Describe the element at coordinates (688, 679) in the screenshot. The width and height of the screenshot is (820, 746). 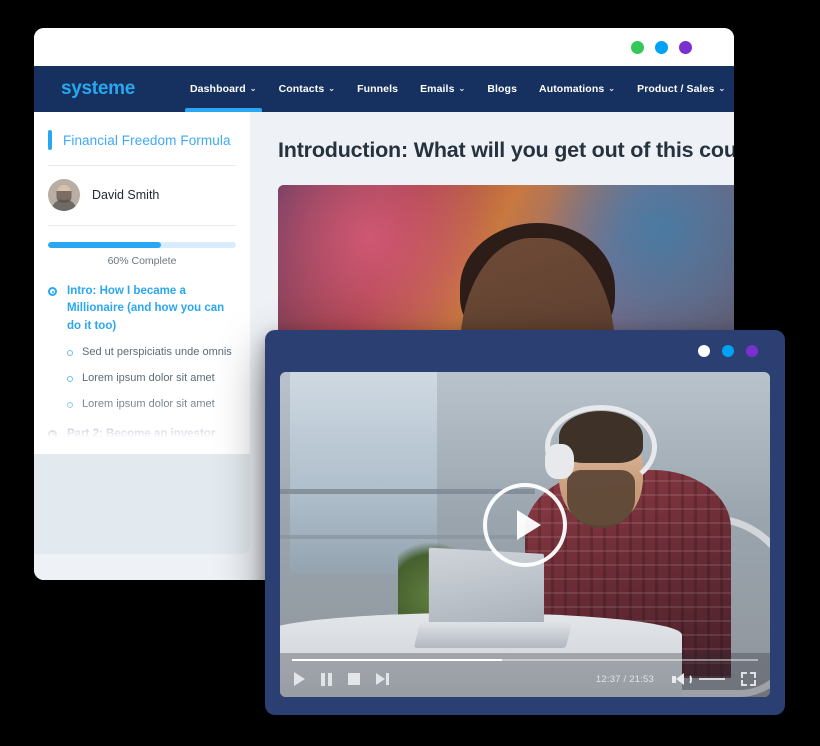
I see `volume-wave-icon` at that location.